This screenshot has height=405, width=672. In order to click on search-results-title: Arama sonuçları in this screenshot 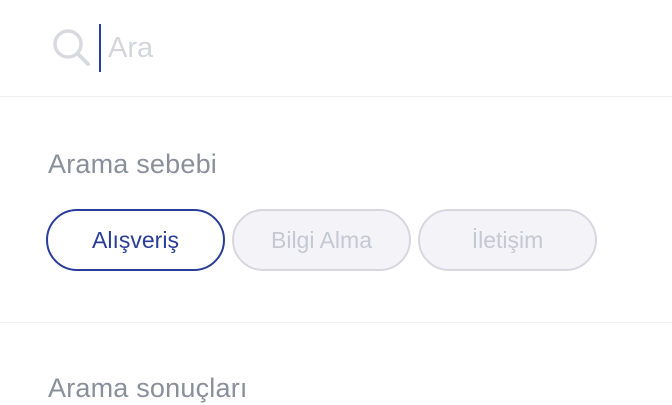, I will do `click(148, 388)`.